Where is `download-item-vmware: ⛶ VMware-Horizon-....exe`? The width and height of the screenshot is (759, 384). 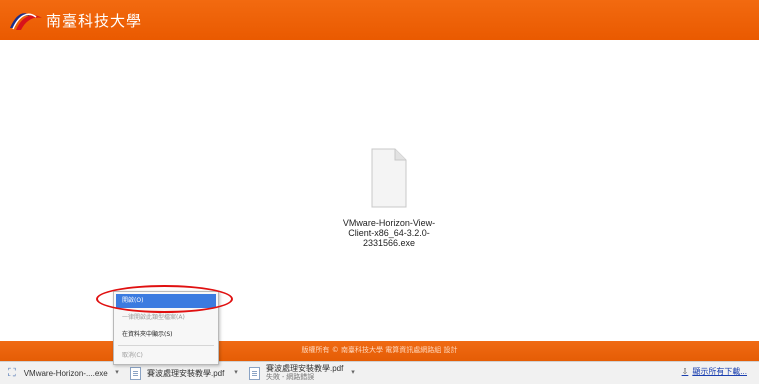 download-item-vmware: ⛶ VMware-Horizon-....exe is located at coordinates (58, 373).